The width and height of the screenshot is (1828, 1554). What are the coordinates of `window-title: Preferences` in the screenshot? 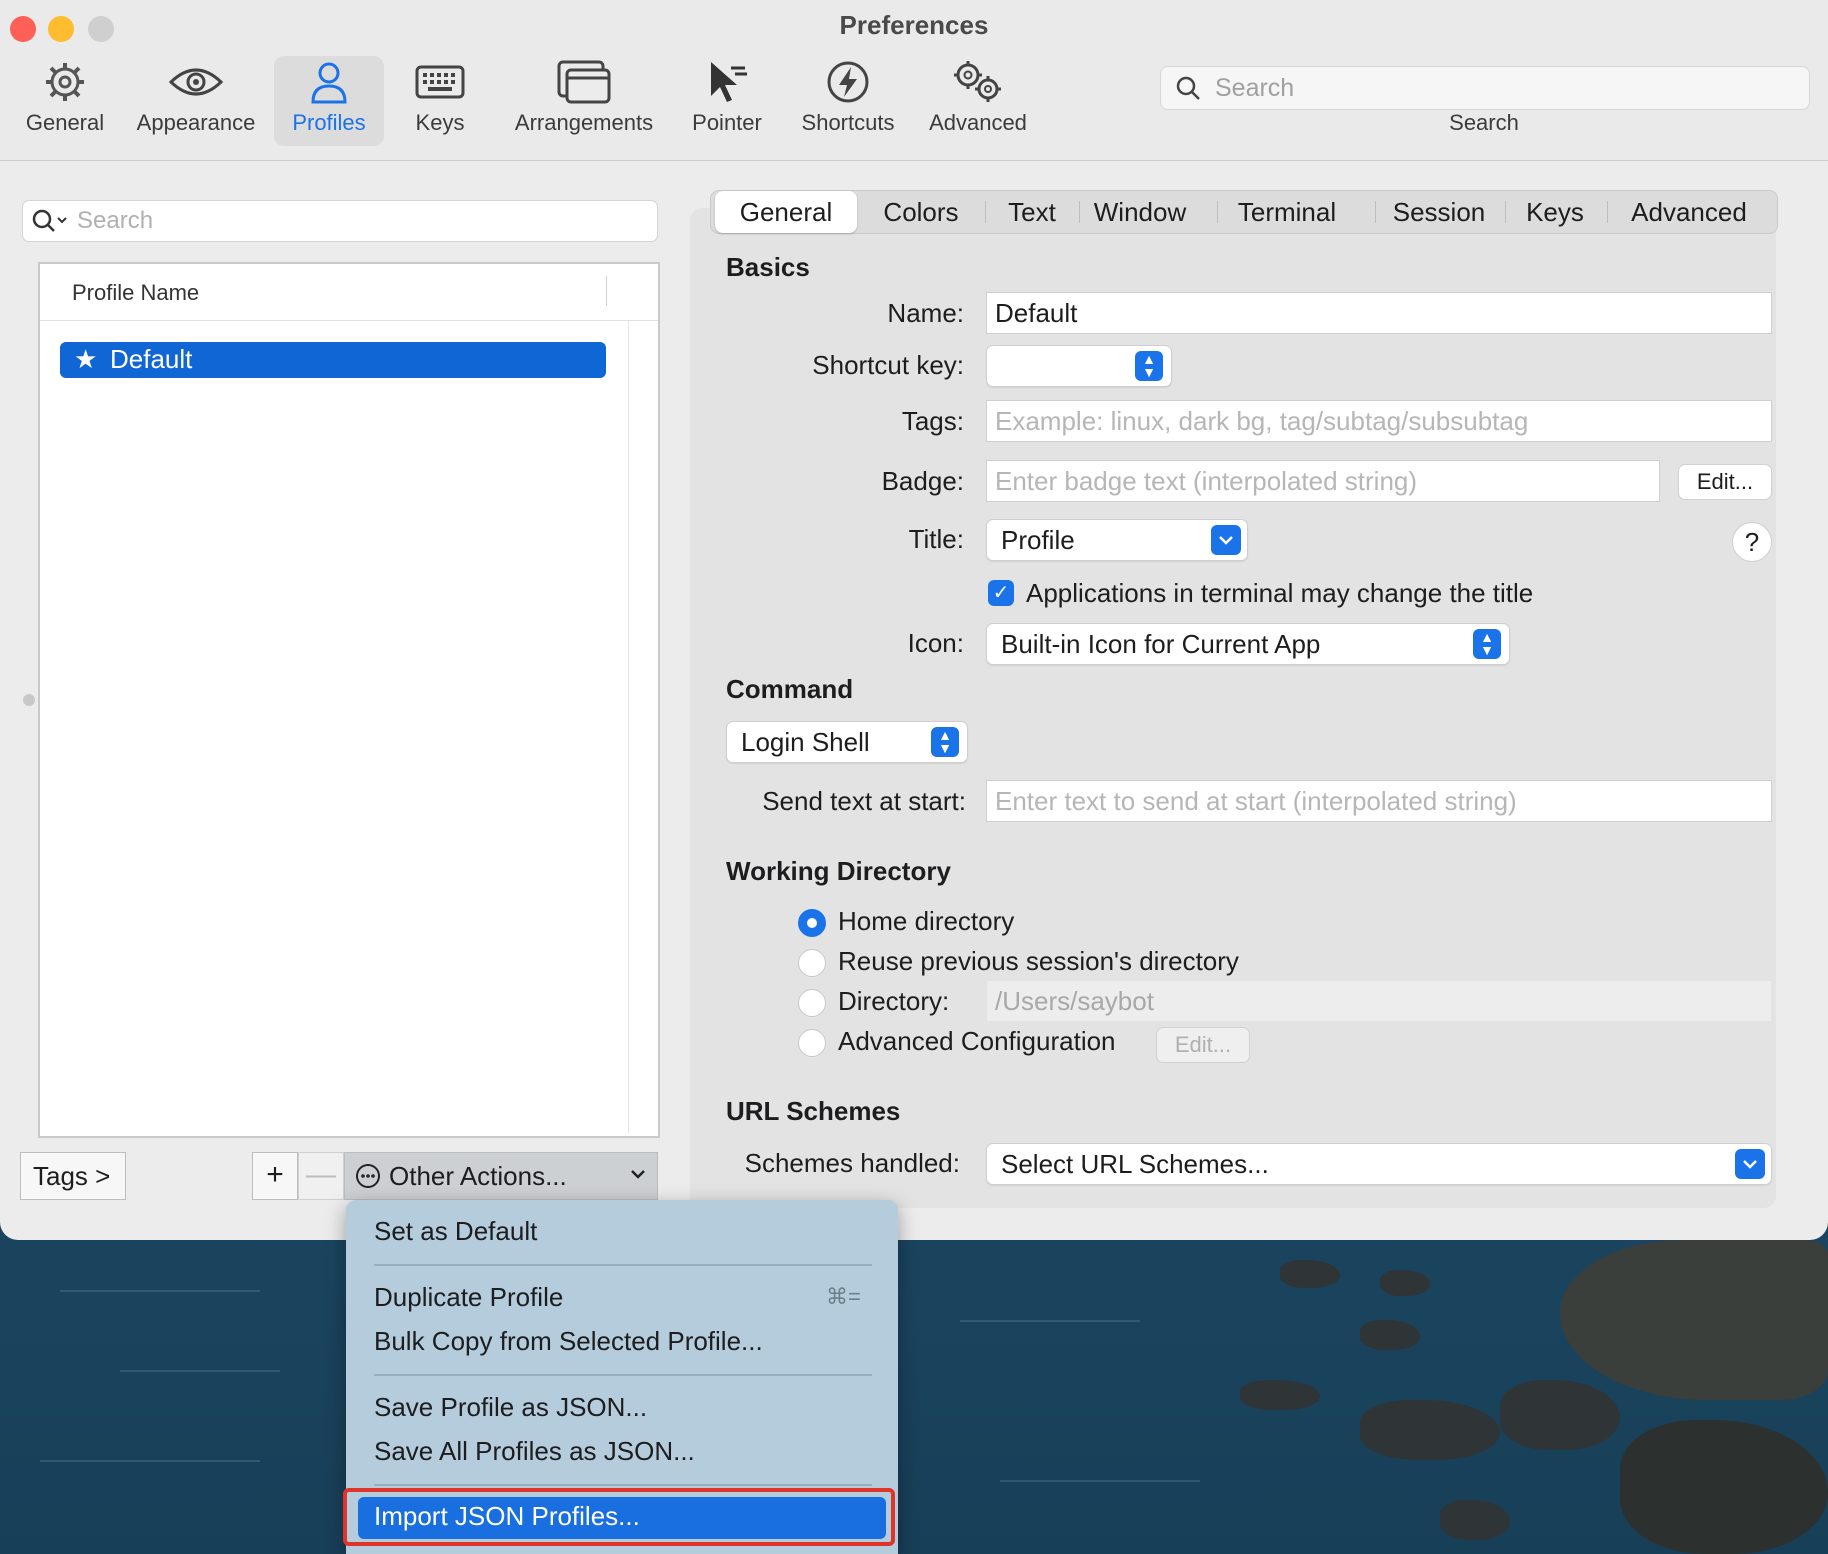 It's located at (914, 25).